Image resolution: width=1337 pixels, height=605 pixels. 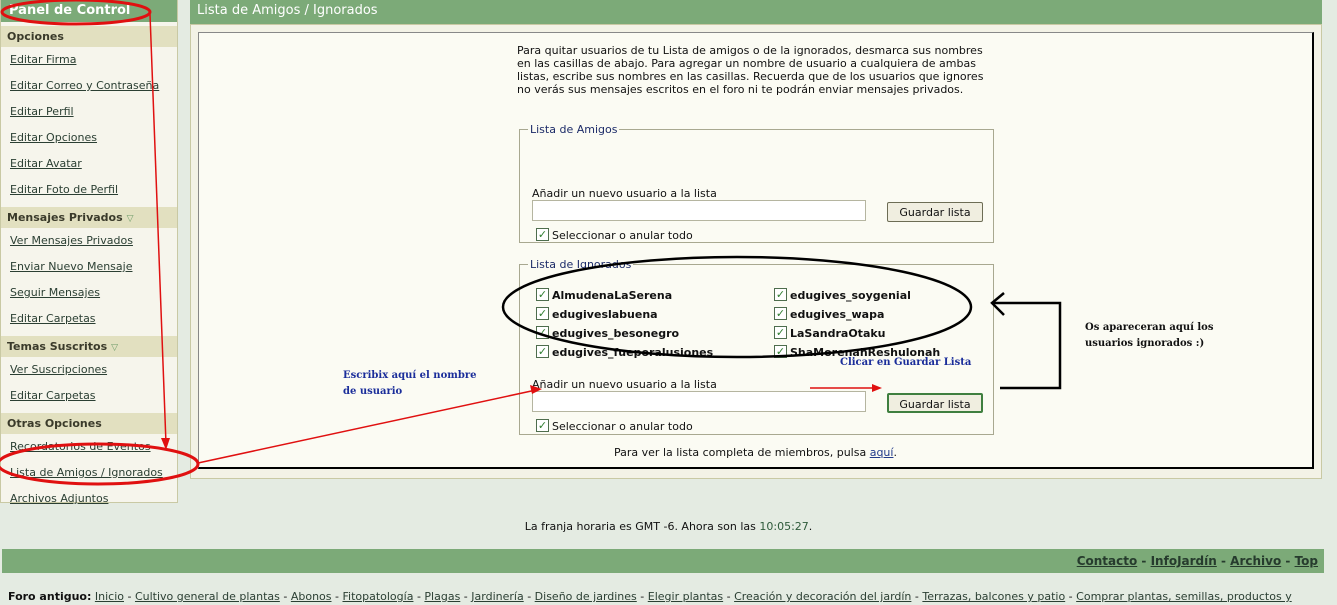 What do you see at coordinates (850, 295) in the screenshot?
I see `ignored-user-name: edugives_soygenial` at bounding box center [850, 295].